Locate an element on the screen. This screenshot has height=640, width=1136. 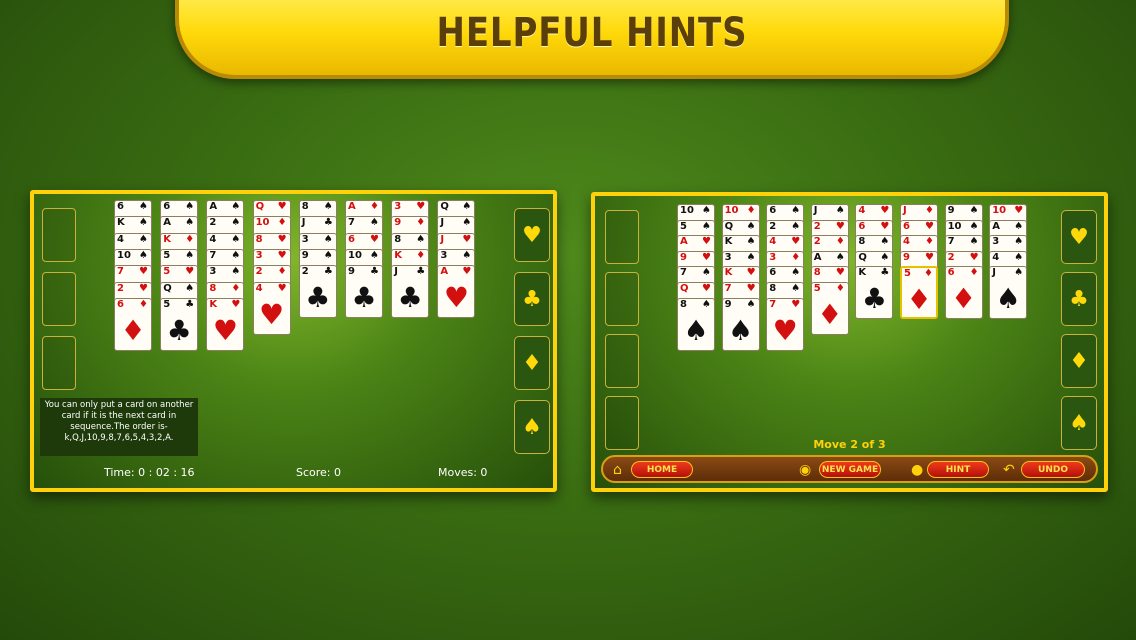
card-face-suit-icon: ♦ is located at coordinates (964, 299).